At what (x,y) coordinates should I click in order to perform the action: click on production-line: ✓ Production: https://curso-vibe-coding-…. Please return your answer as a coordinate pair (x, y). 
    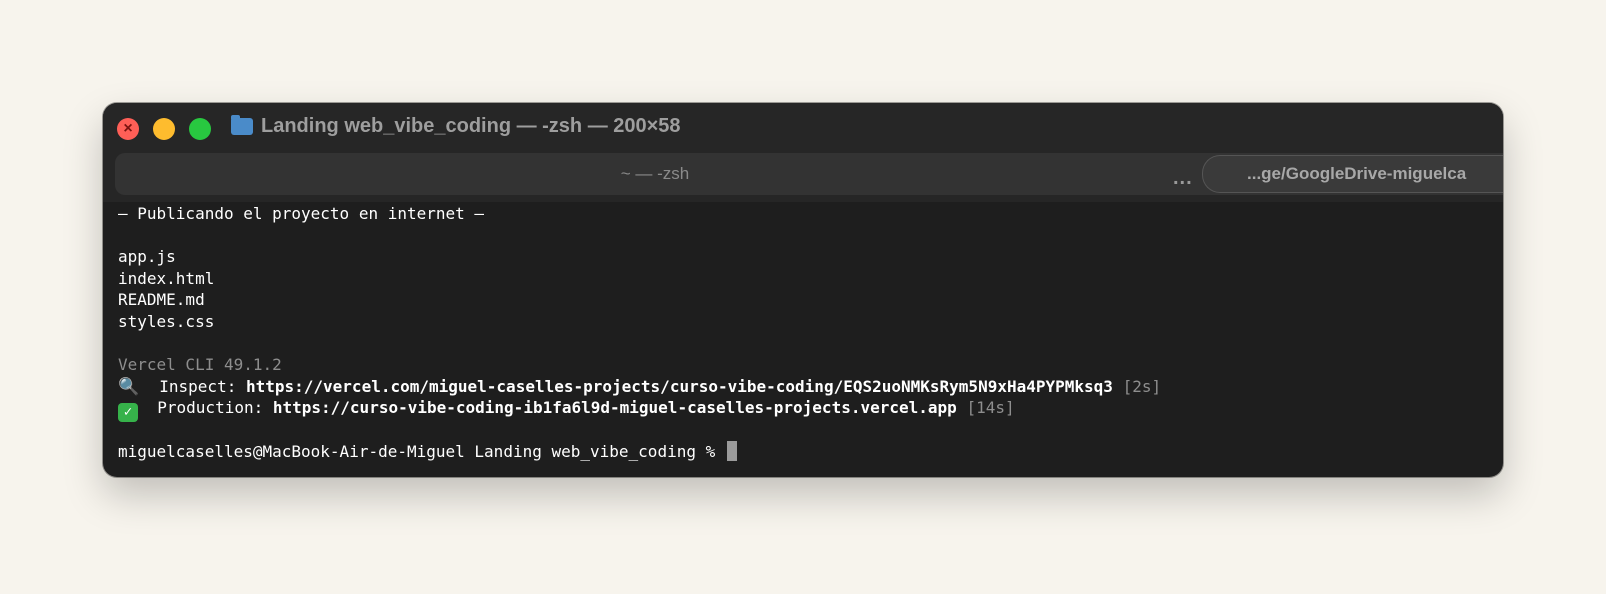
    Looking at the image, I should click on (810, 410).